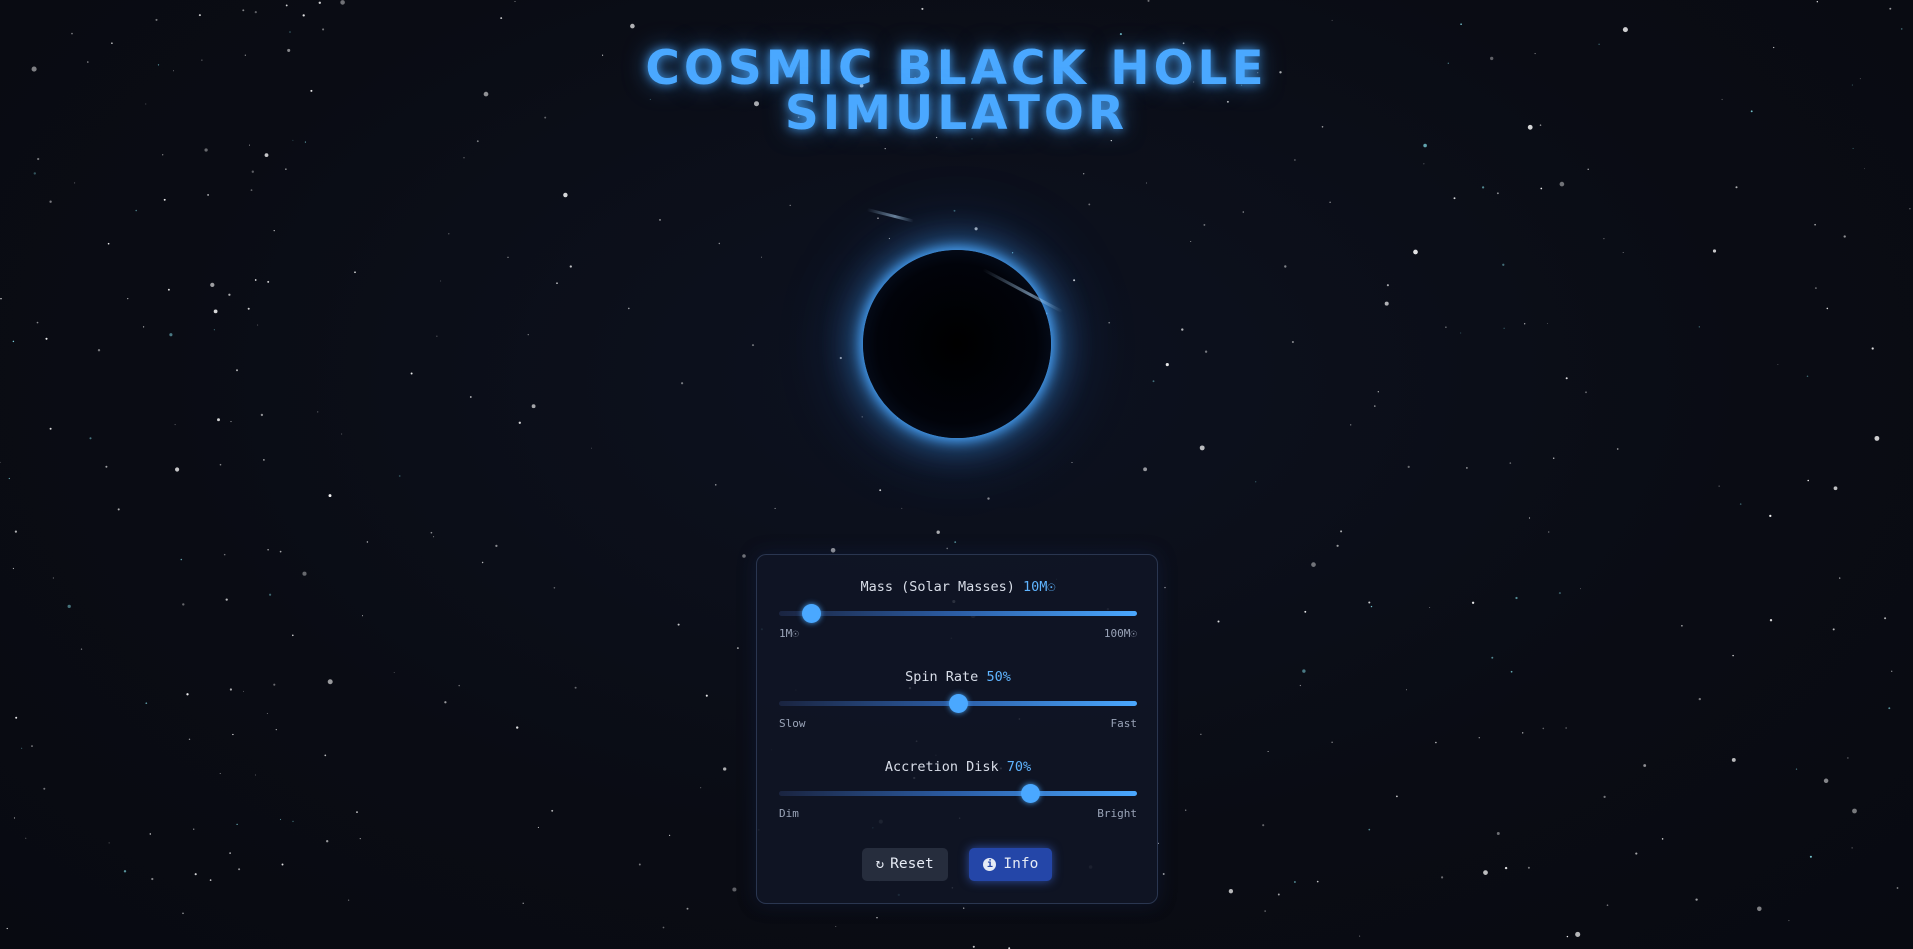 Image resolution: width=1913 pixels, height=949 pixels. What do you see at coordinates (1039, 587) in the screenshot?
I see `mass-value: 10M☉` at bounding box center [1039, 587].